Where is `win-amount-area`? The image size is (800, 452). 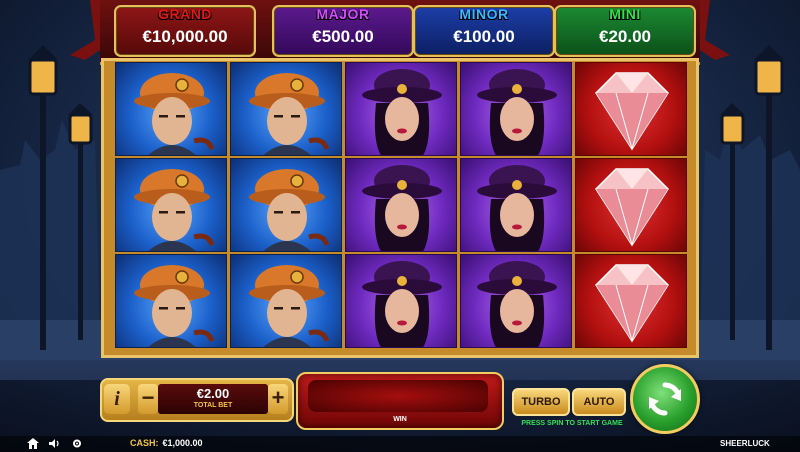
win-amount-area is located at coordinates (398, 396).